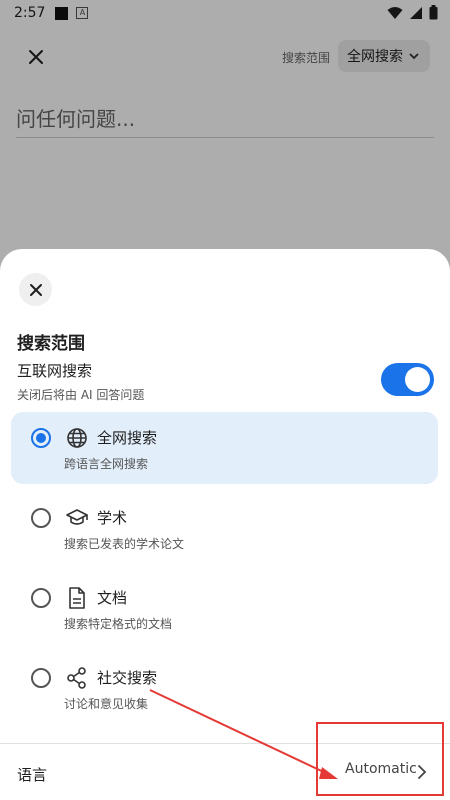  I want to click on web-search-toggle, so click(407, 379).